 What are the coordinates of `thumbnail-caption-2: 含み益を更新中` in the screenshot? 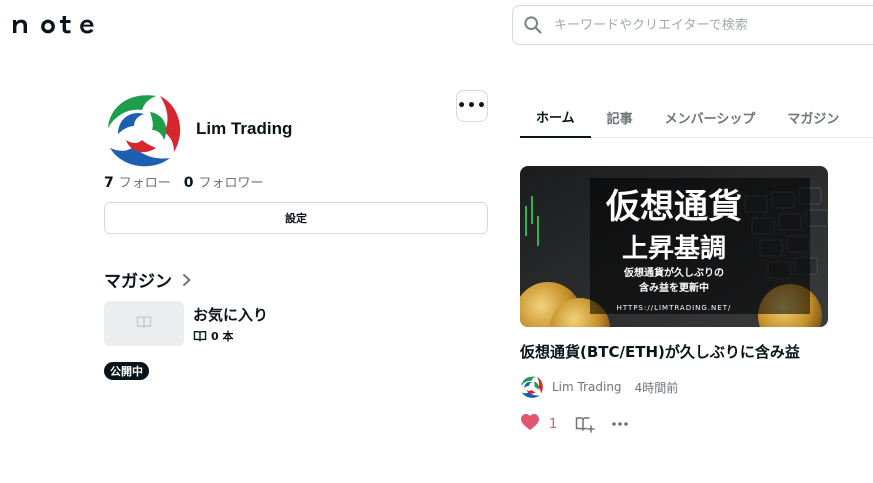 It's located at (674, 287).